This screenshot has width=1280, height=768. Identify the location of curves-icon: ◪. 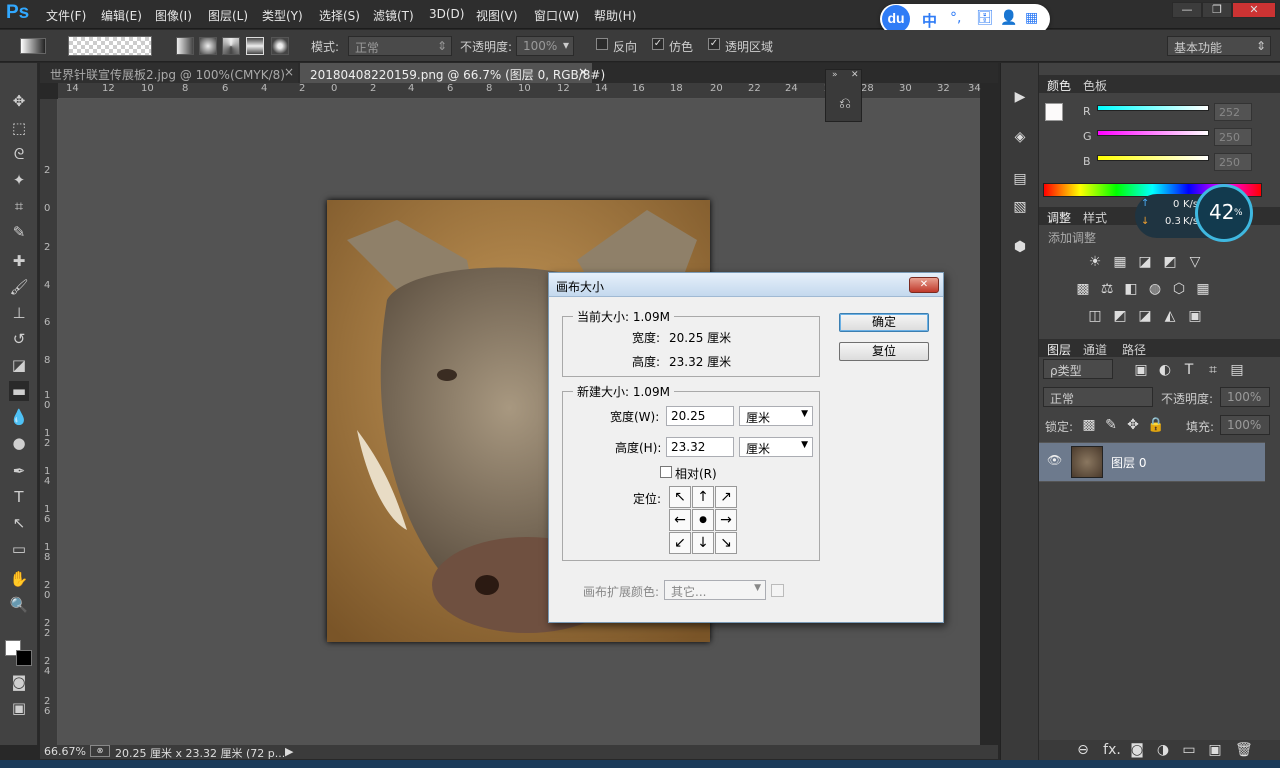
(1145, 262).